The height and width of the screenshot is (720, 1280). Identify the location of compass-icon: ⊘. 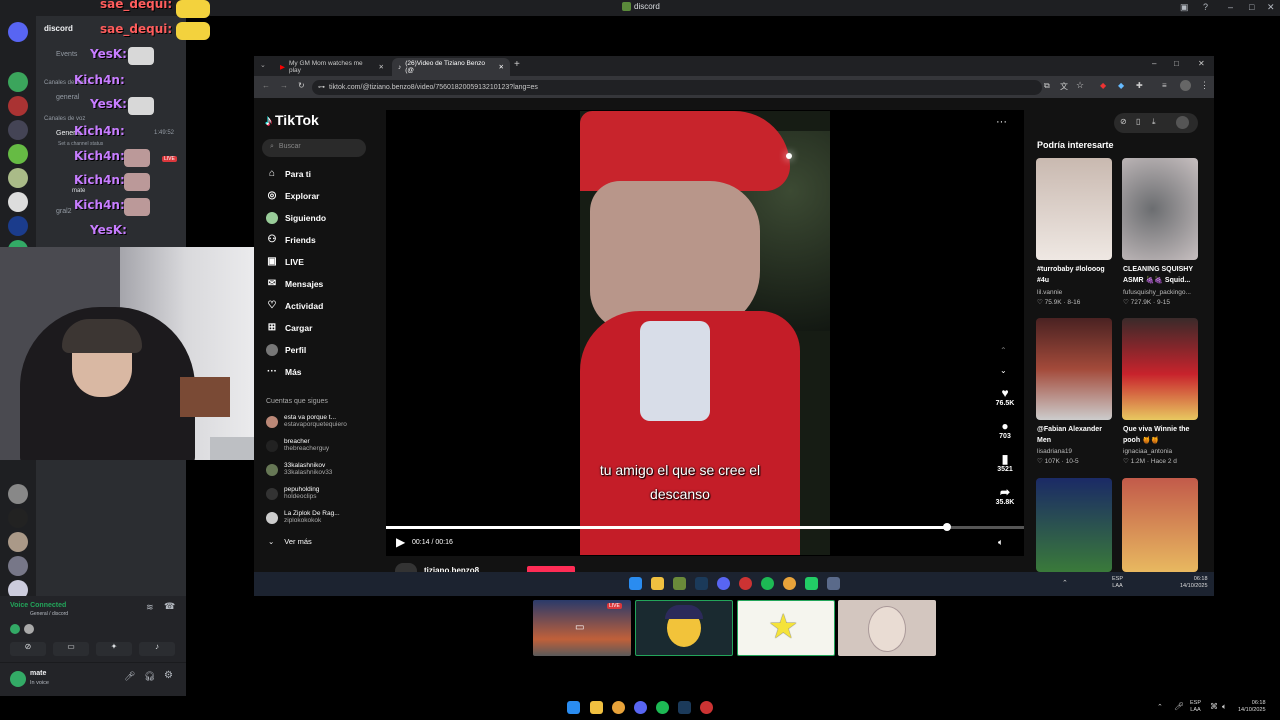
(1123, 121).